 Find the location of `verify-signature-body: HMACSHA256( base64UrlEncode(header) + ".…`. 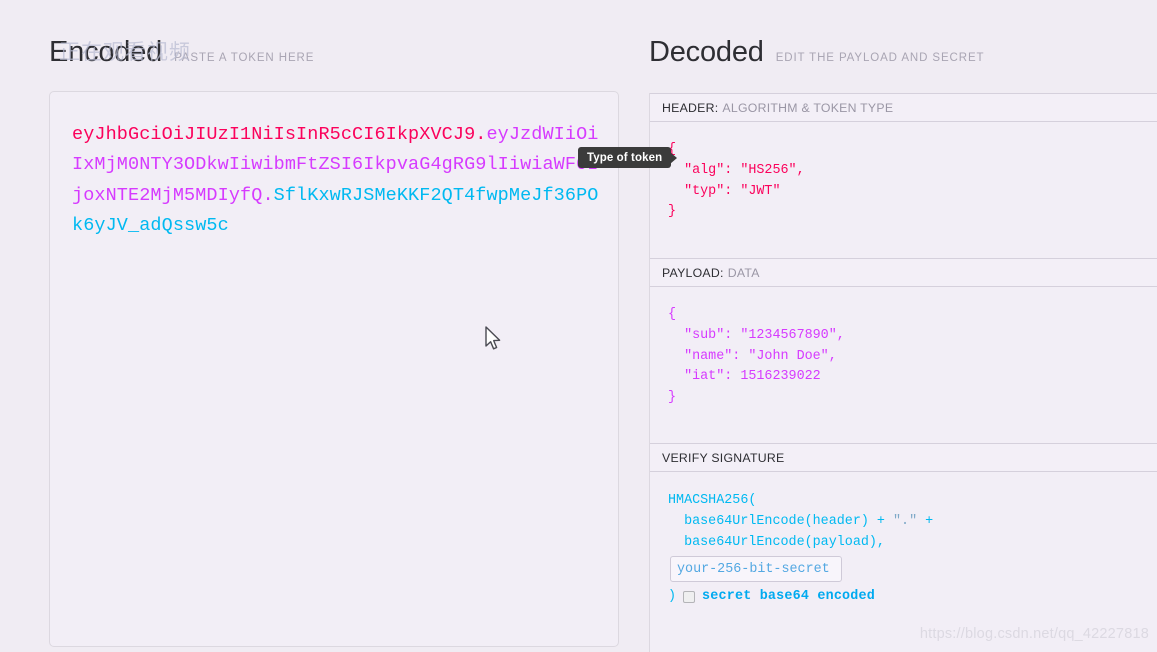

verify-signature-body: HMACSHA256( base64UrlEncode(header) + ".… is located at coordinates (903, 512).